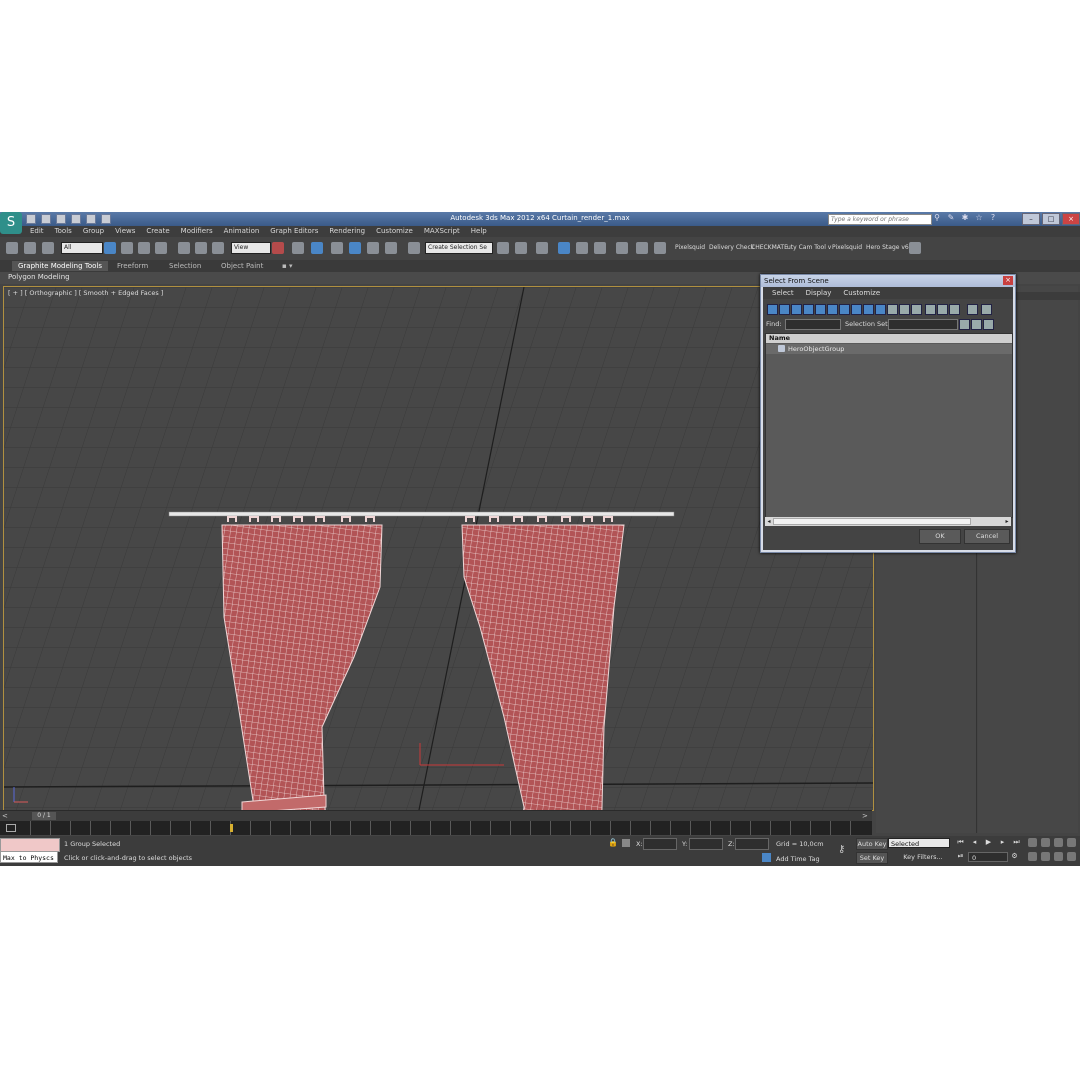 The height and width of the screenshot is (1080, 1080). Describe the element at coordinates (355, 248) in the screenshot. I see `angle-snap-icon` at that location.